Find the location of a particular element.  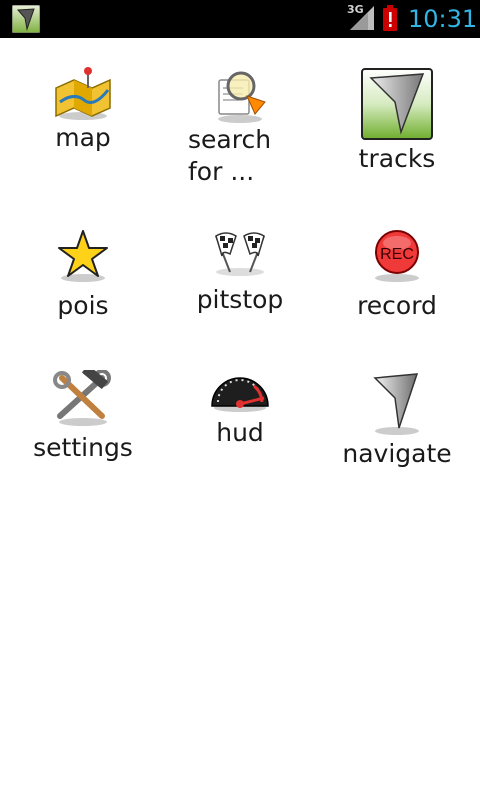

menu-item-record: REC record is located at coordinates (397, 274).